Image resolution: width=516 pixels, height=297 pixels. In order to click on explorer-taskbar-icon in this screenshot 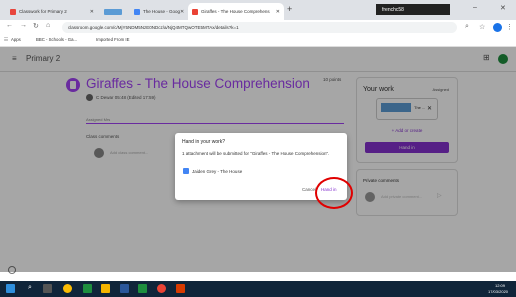, I will do `click(105, 288)`.